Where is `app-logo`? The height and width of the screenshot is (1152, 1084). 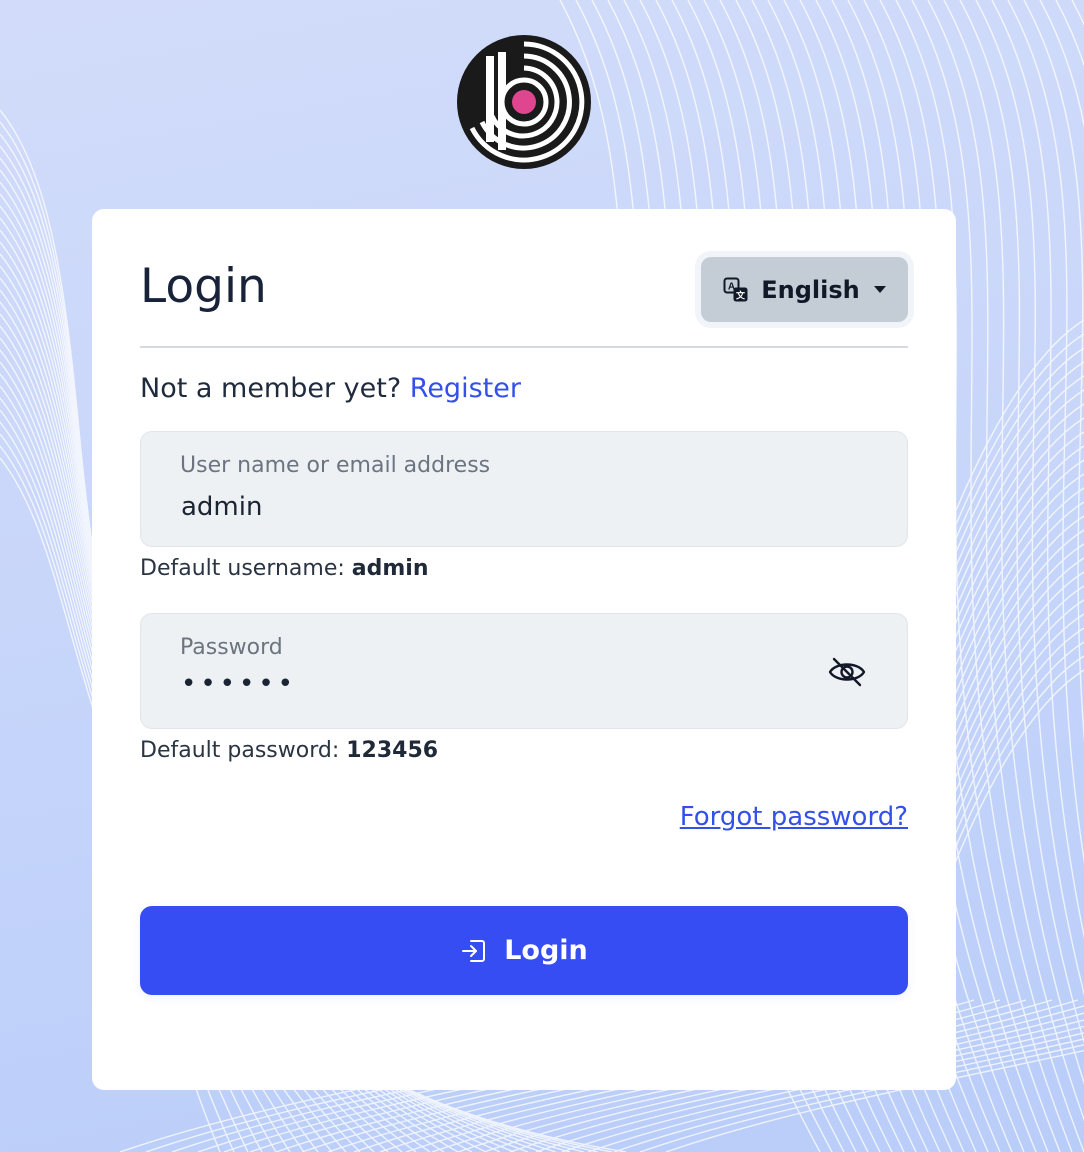
app-logo is located at coordinates (524, 102).